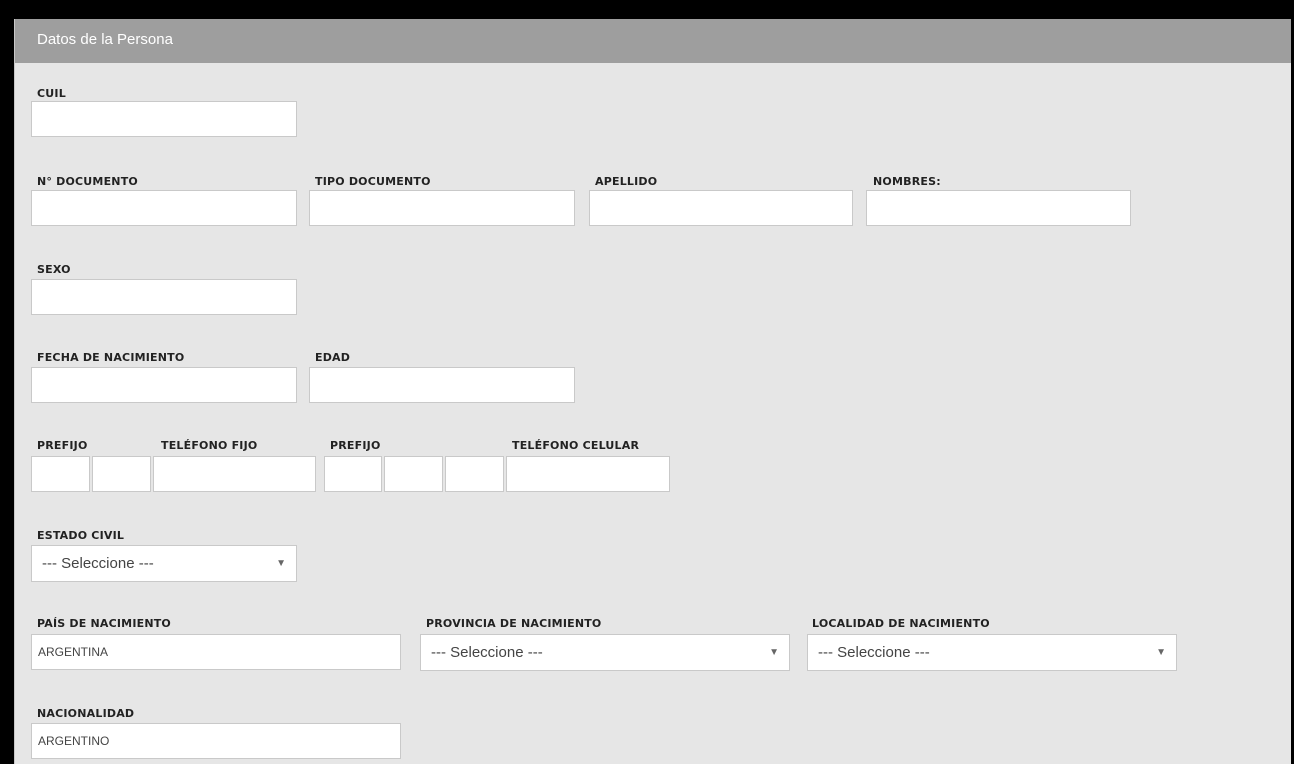  What do you see at coordinates (907, 181) in the screenshot?
I see `nombres-label: NOMBRES:` at bounding box center [907, 181].